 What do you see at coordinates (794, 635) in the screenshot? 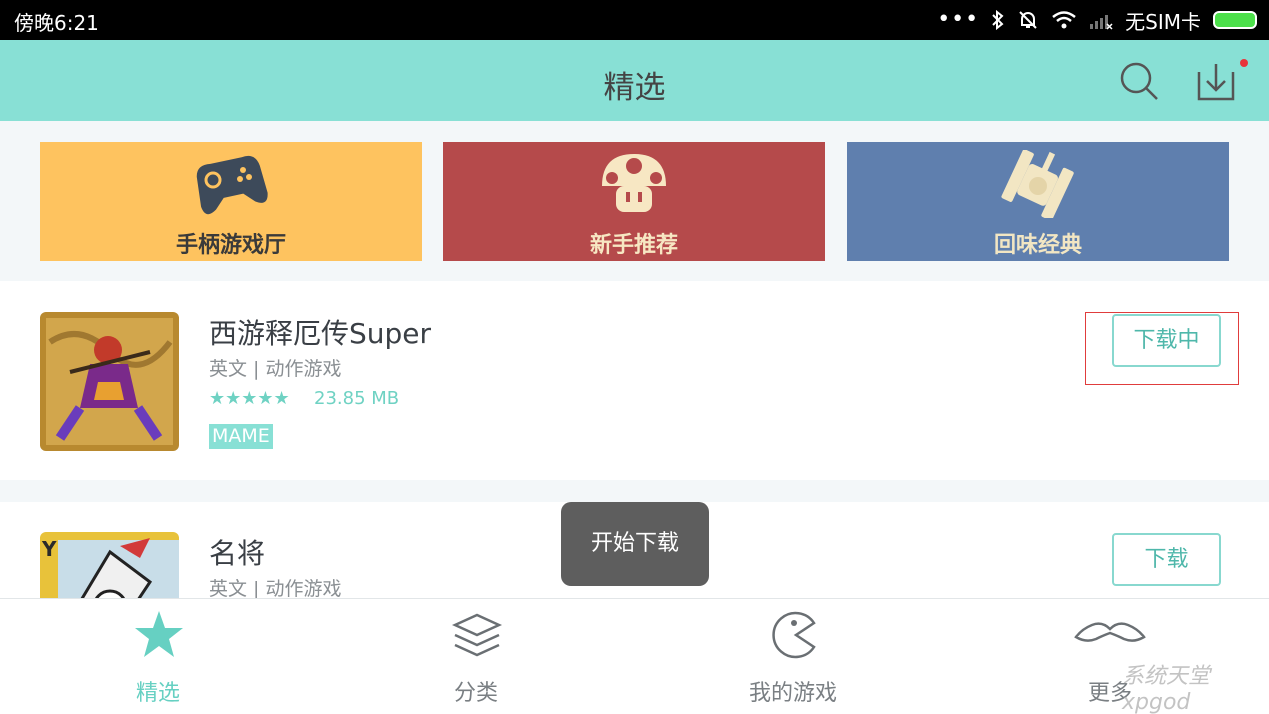
I see `pacman-icon` at bounding box center [794, 635].